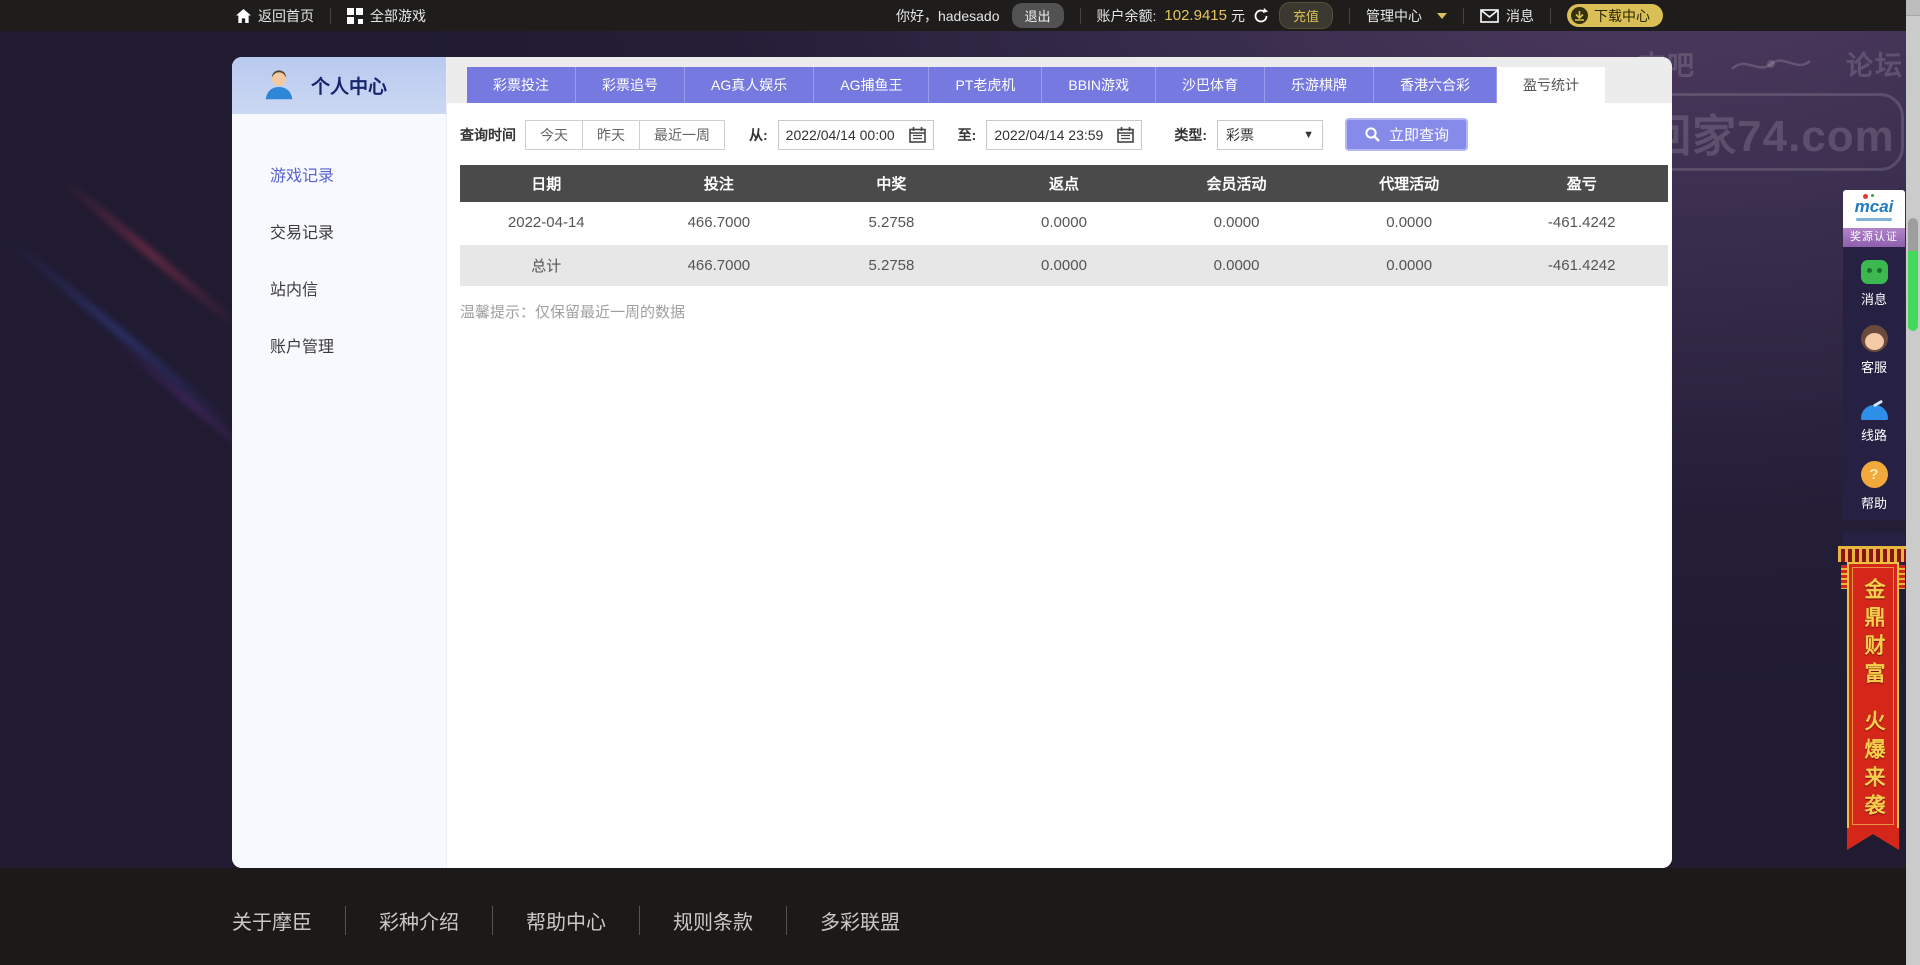 The height and width of the screenshot is (965, 1920). What do you see at coordinates (549, 920) in the screenshot?
I see `footer-link-help-center: 帮助中心` at bounding box center [549, 920].